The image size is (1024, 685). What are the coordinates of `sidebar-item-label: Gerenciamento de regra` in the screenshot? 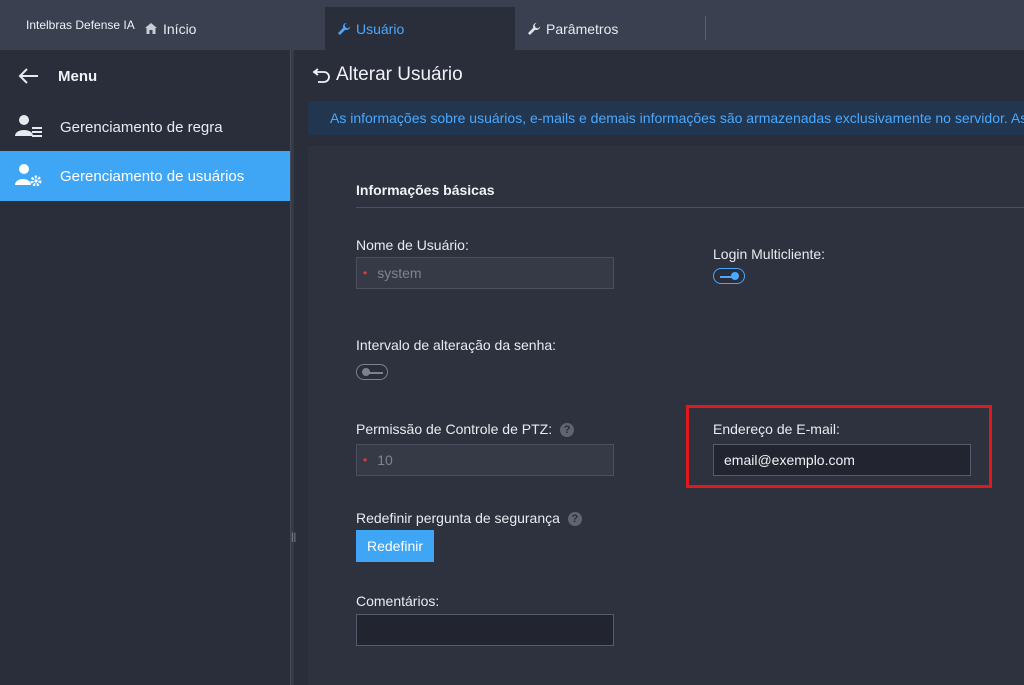 It's located at (141, 127).